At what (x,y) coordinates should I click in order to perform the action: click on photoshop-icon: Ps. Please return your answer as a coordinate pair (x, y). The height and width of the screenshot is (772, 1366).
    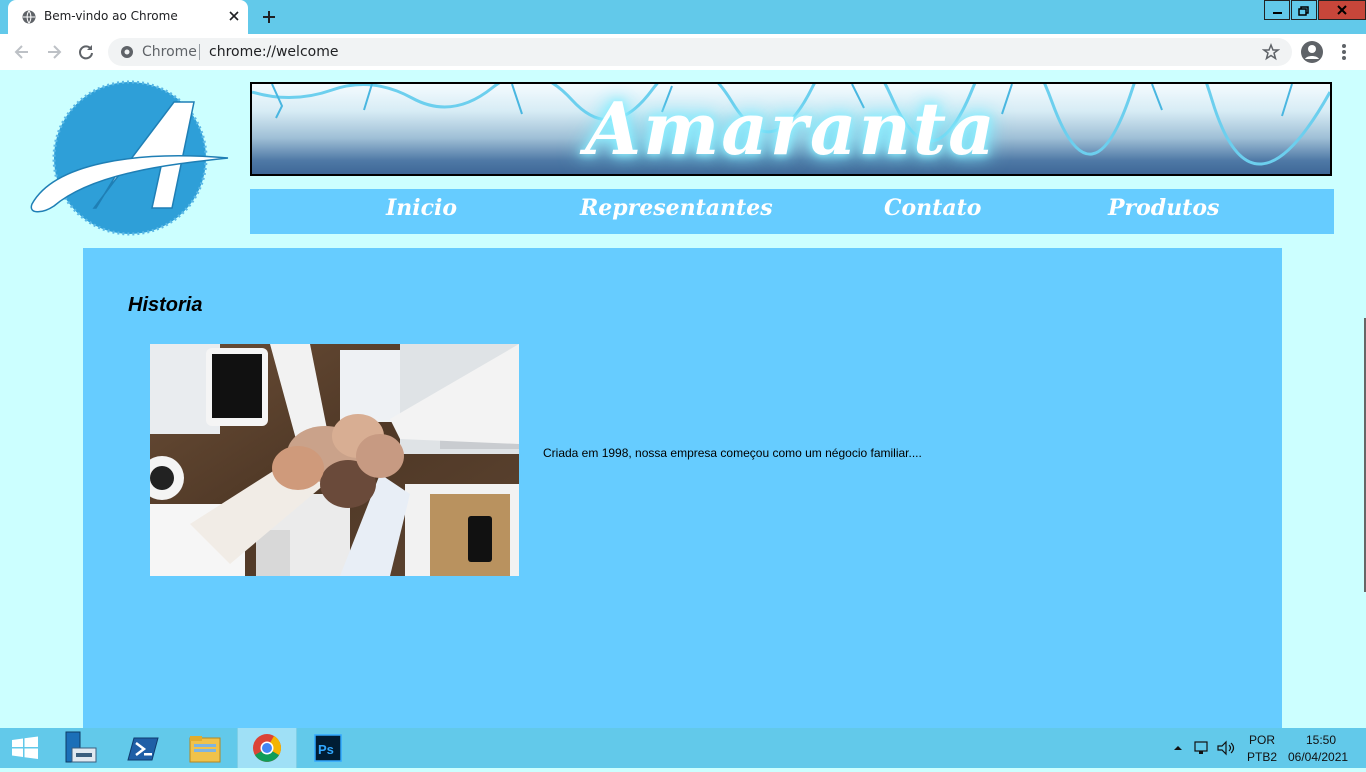
    Looking at the image, I should click on (328, 748).